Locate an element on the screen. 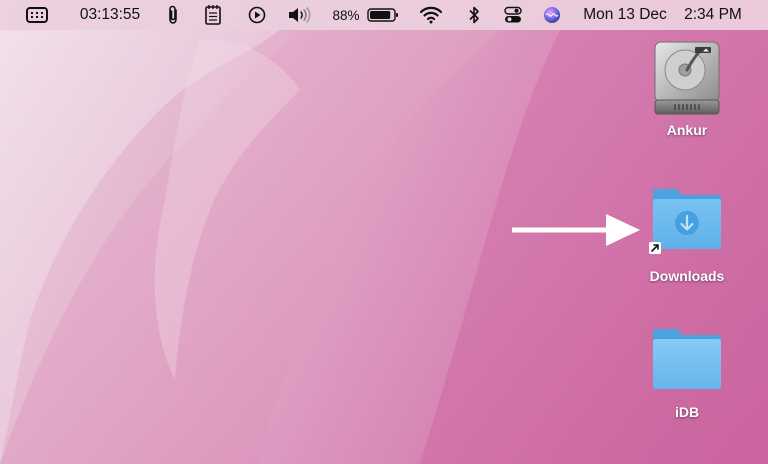  wifi-menu-item is located at coordinates (431, 15).